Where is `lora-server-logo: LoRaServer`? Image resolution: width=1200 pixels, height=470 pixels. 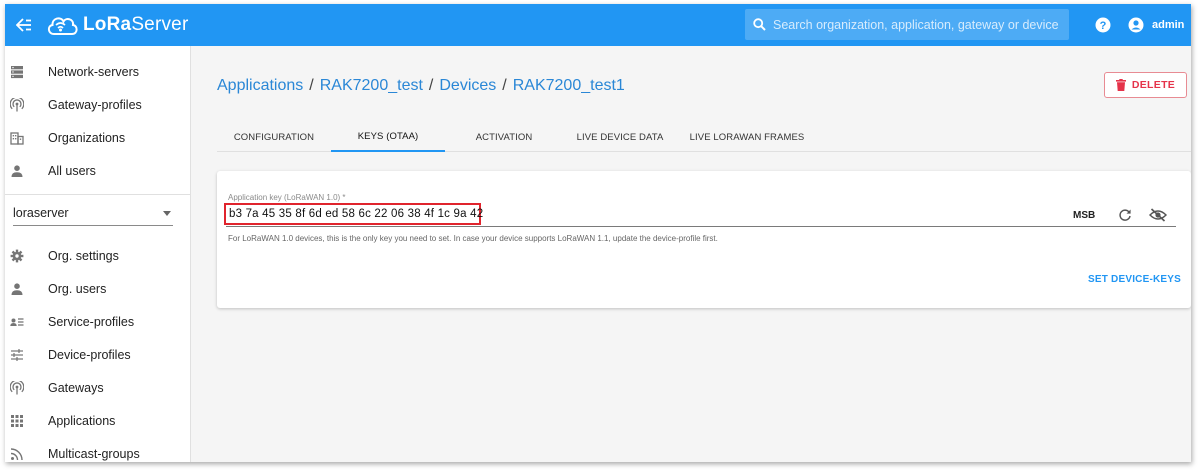
lora-server-logo: LoRaServer is located at coordinates (116, 25).